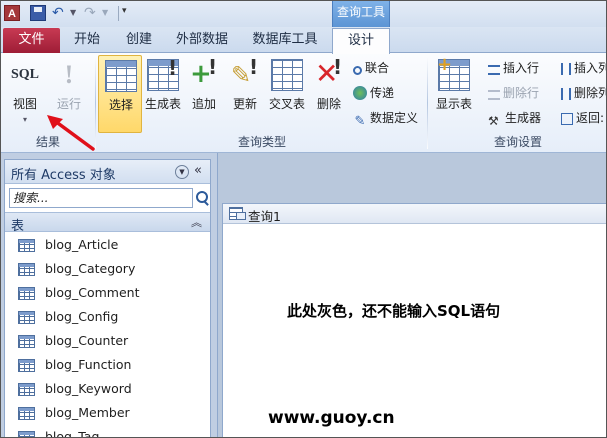  I want to click on crosstab-button: 交叉表, so click(287, 94).